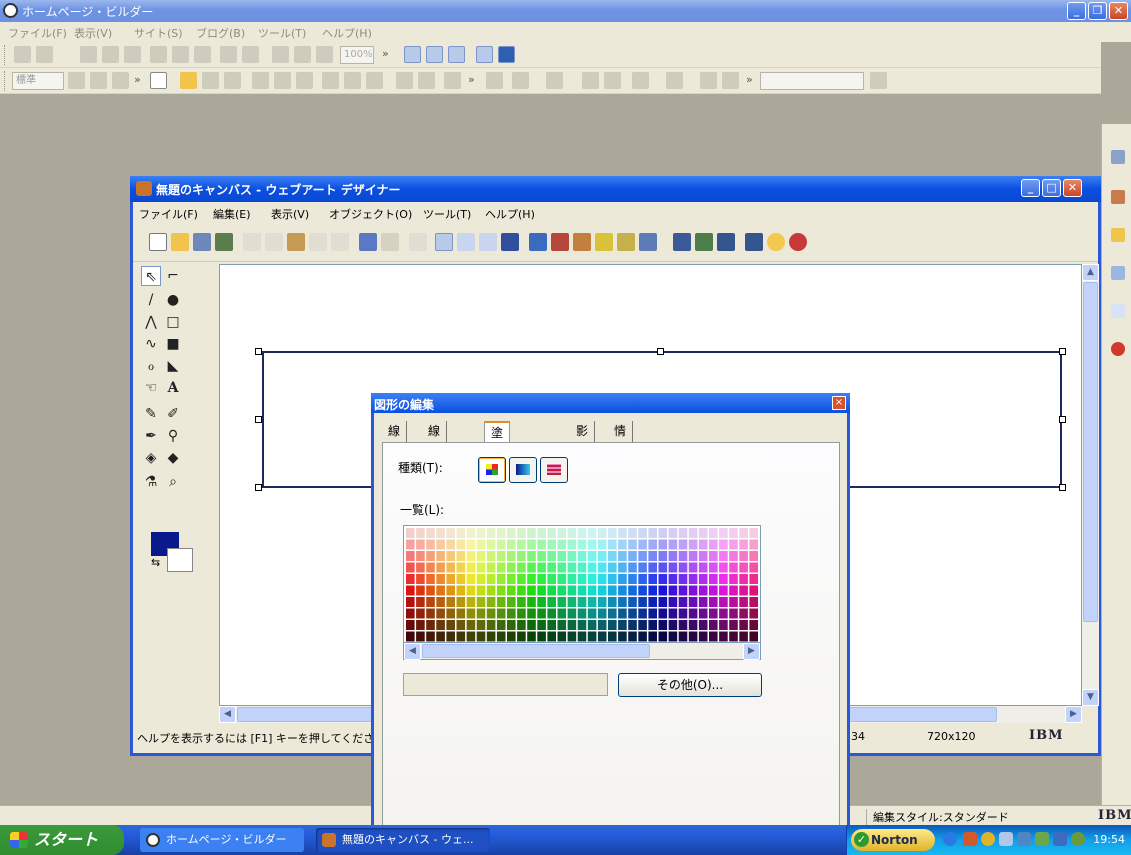 Image resolution: width=1131 pixels, height=855 pixels. What do you see at coordinates (708, 80) in the screenshot?
I see `cell3-icon` at bounding box center [708, 80].